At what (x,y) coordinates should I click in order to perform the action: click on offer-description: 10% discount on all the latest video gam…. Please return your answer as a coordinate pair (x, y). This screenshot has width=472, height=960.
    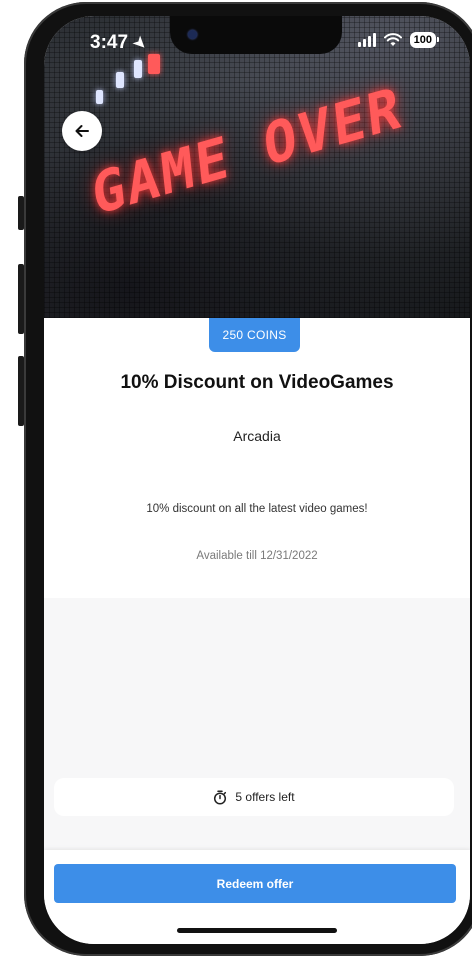
    Looking at the image, I should click on (257, 509).